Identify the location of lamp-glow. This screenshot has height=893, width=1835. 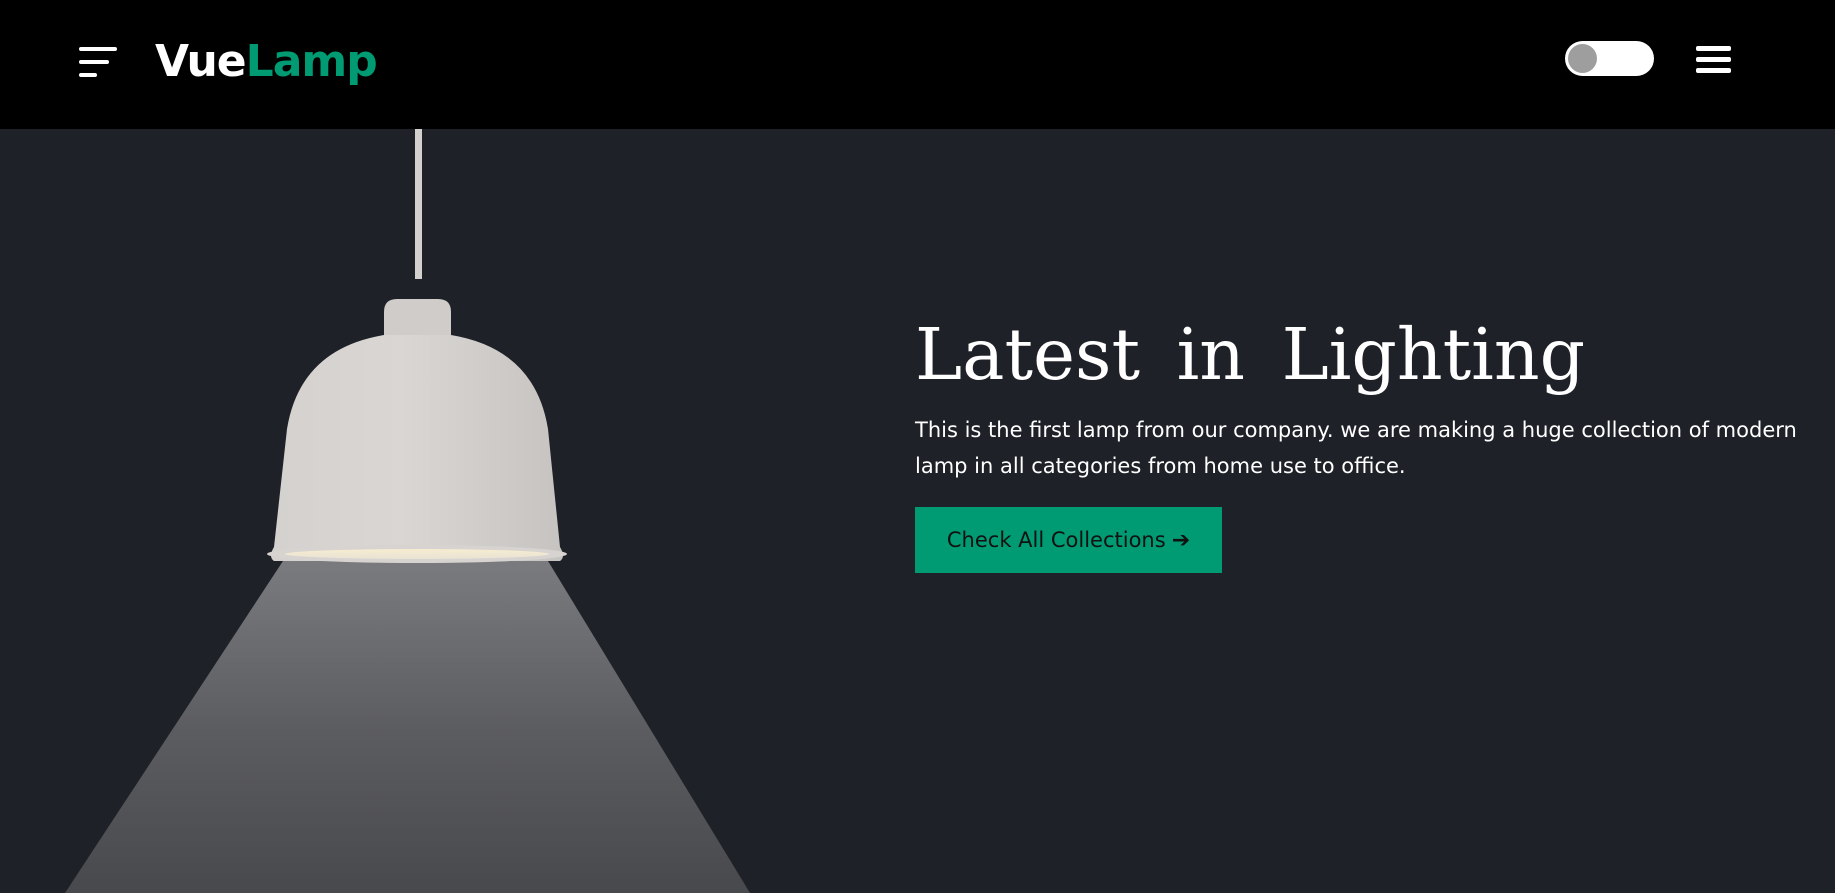
(417, 554).